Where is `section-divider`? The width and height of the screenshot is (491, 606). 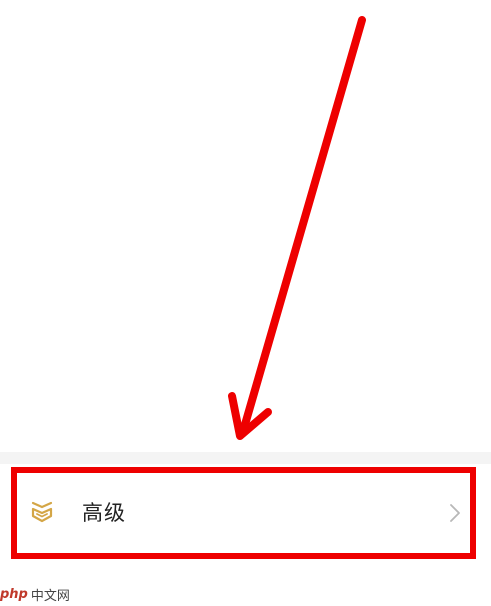 section-divider is located at coordinates (245, 458).